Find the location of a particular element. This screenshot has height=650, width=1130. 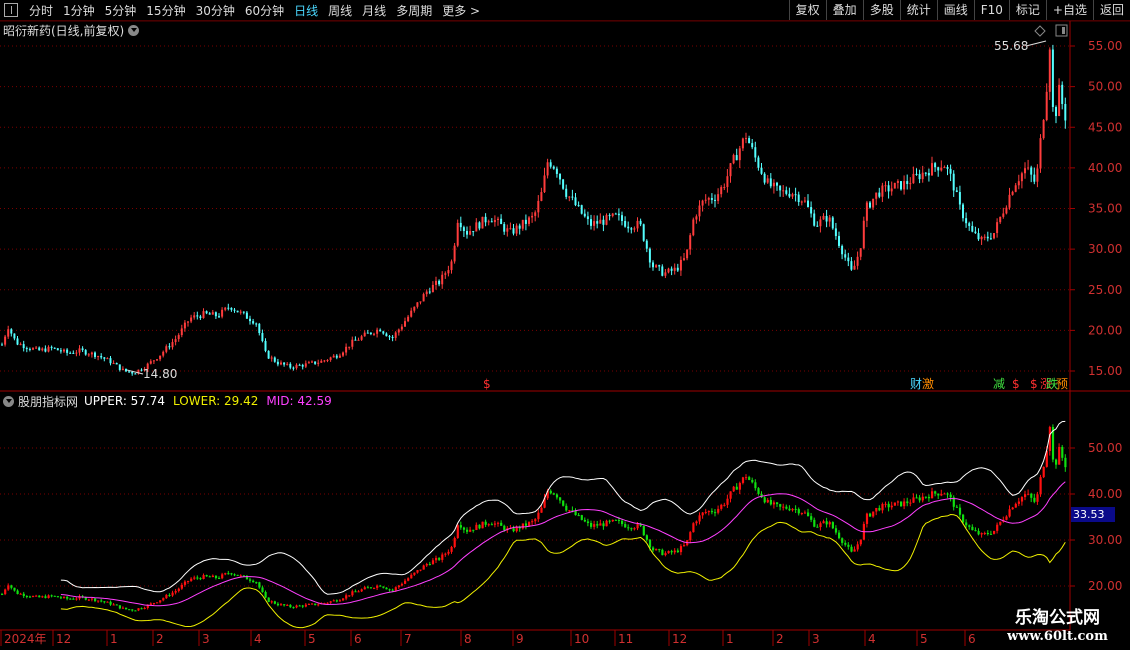

event-mark-finance: 财 is located at coordinates (916, 384).